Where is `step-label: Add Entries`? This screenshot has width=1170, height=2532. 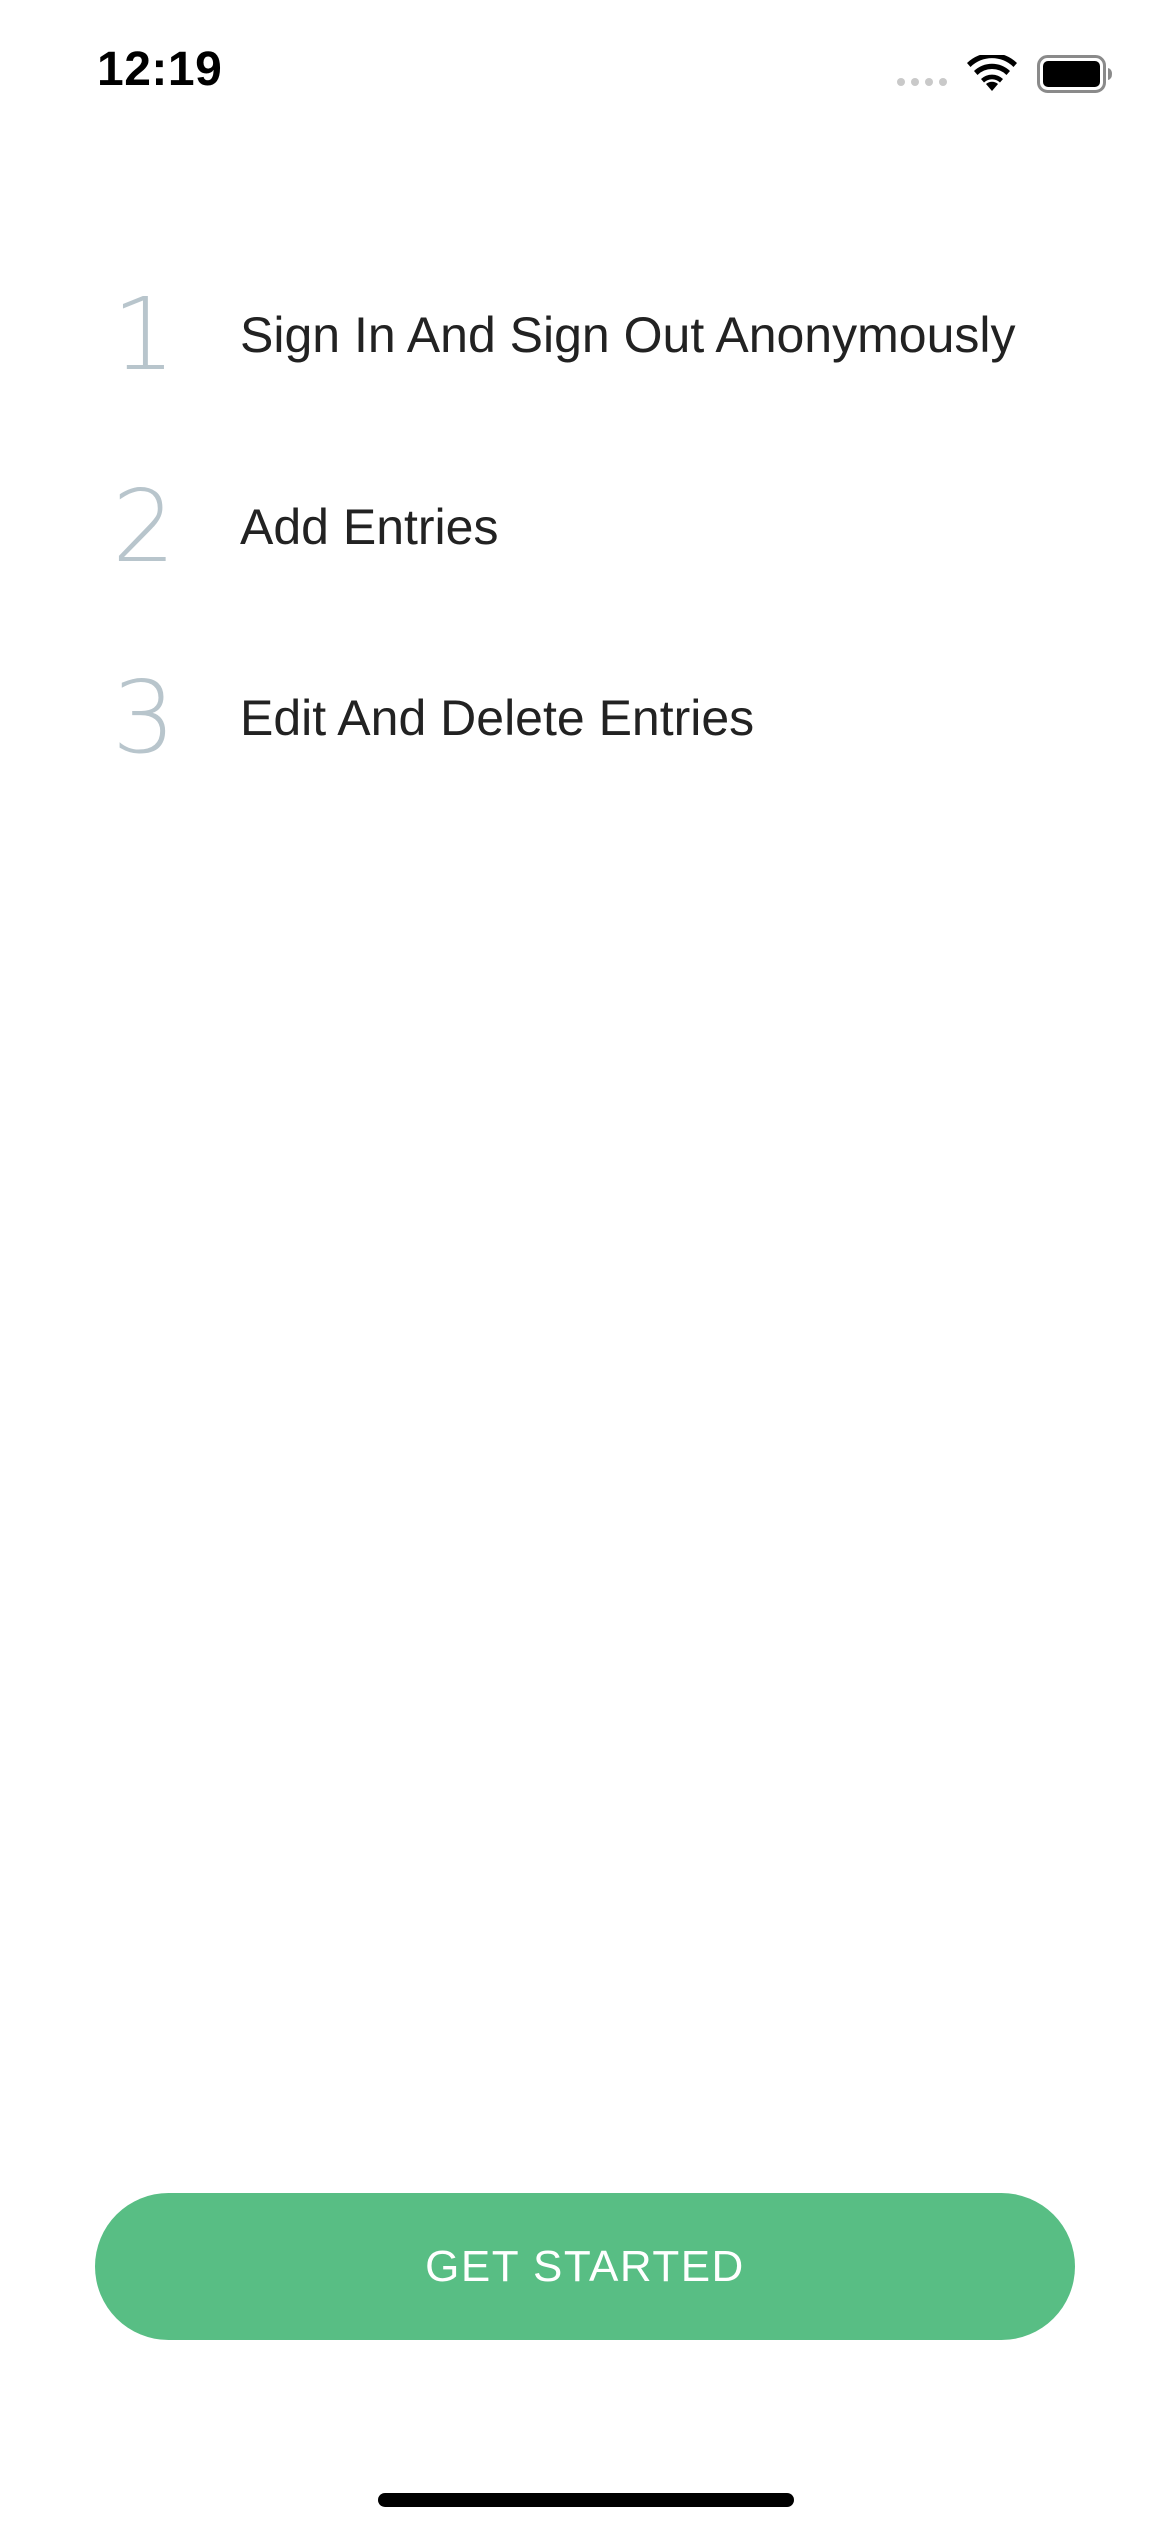 step-label: Add Entries is located at coordinates (369, 527).